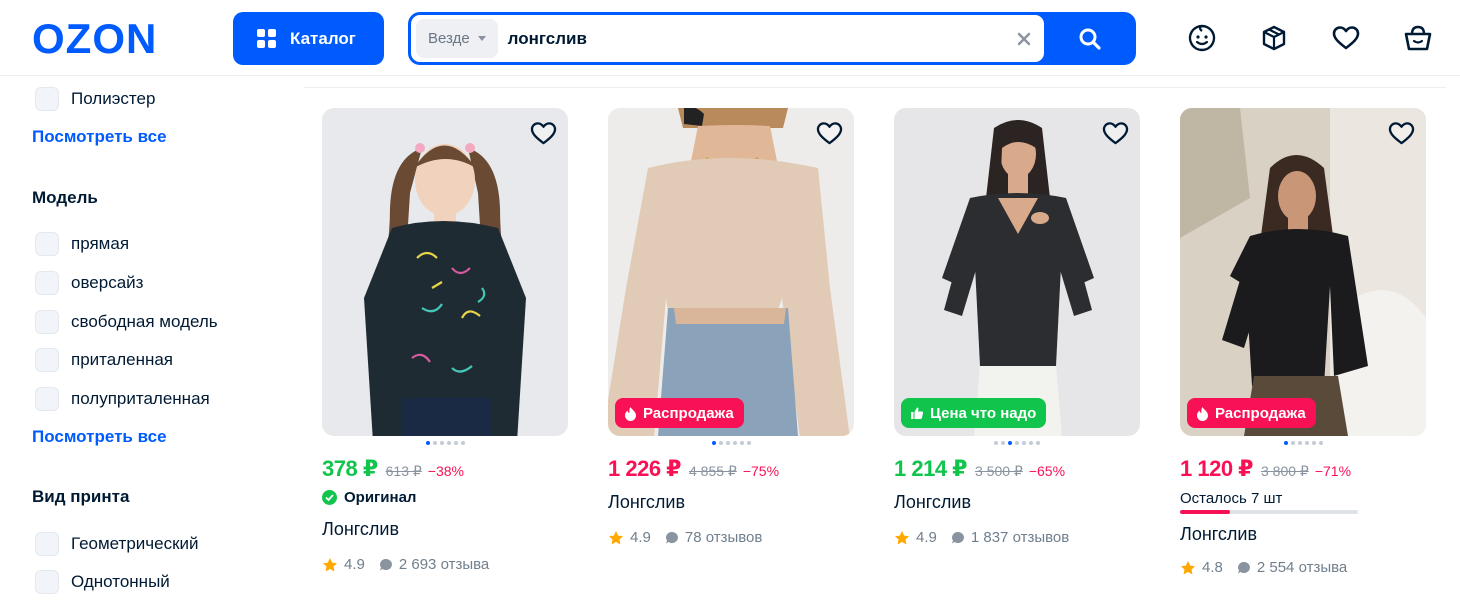 The height and width of the screenshot is (610, 1460). I want to click on filter-option-oversize: оверсайз, so click(89, 283).